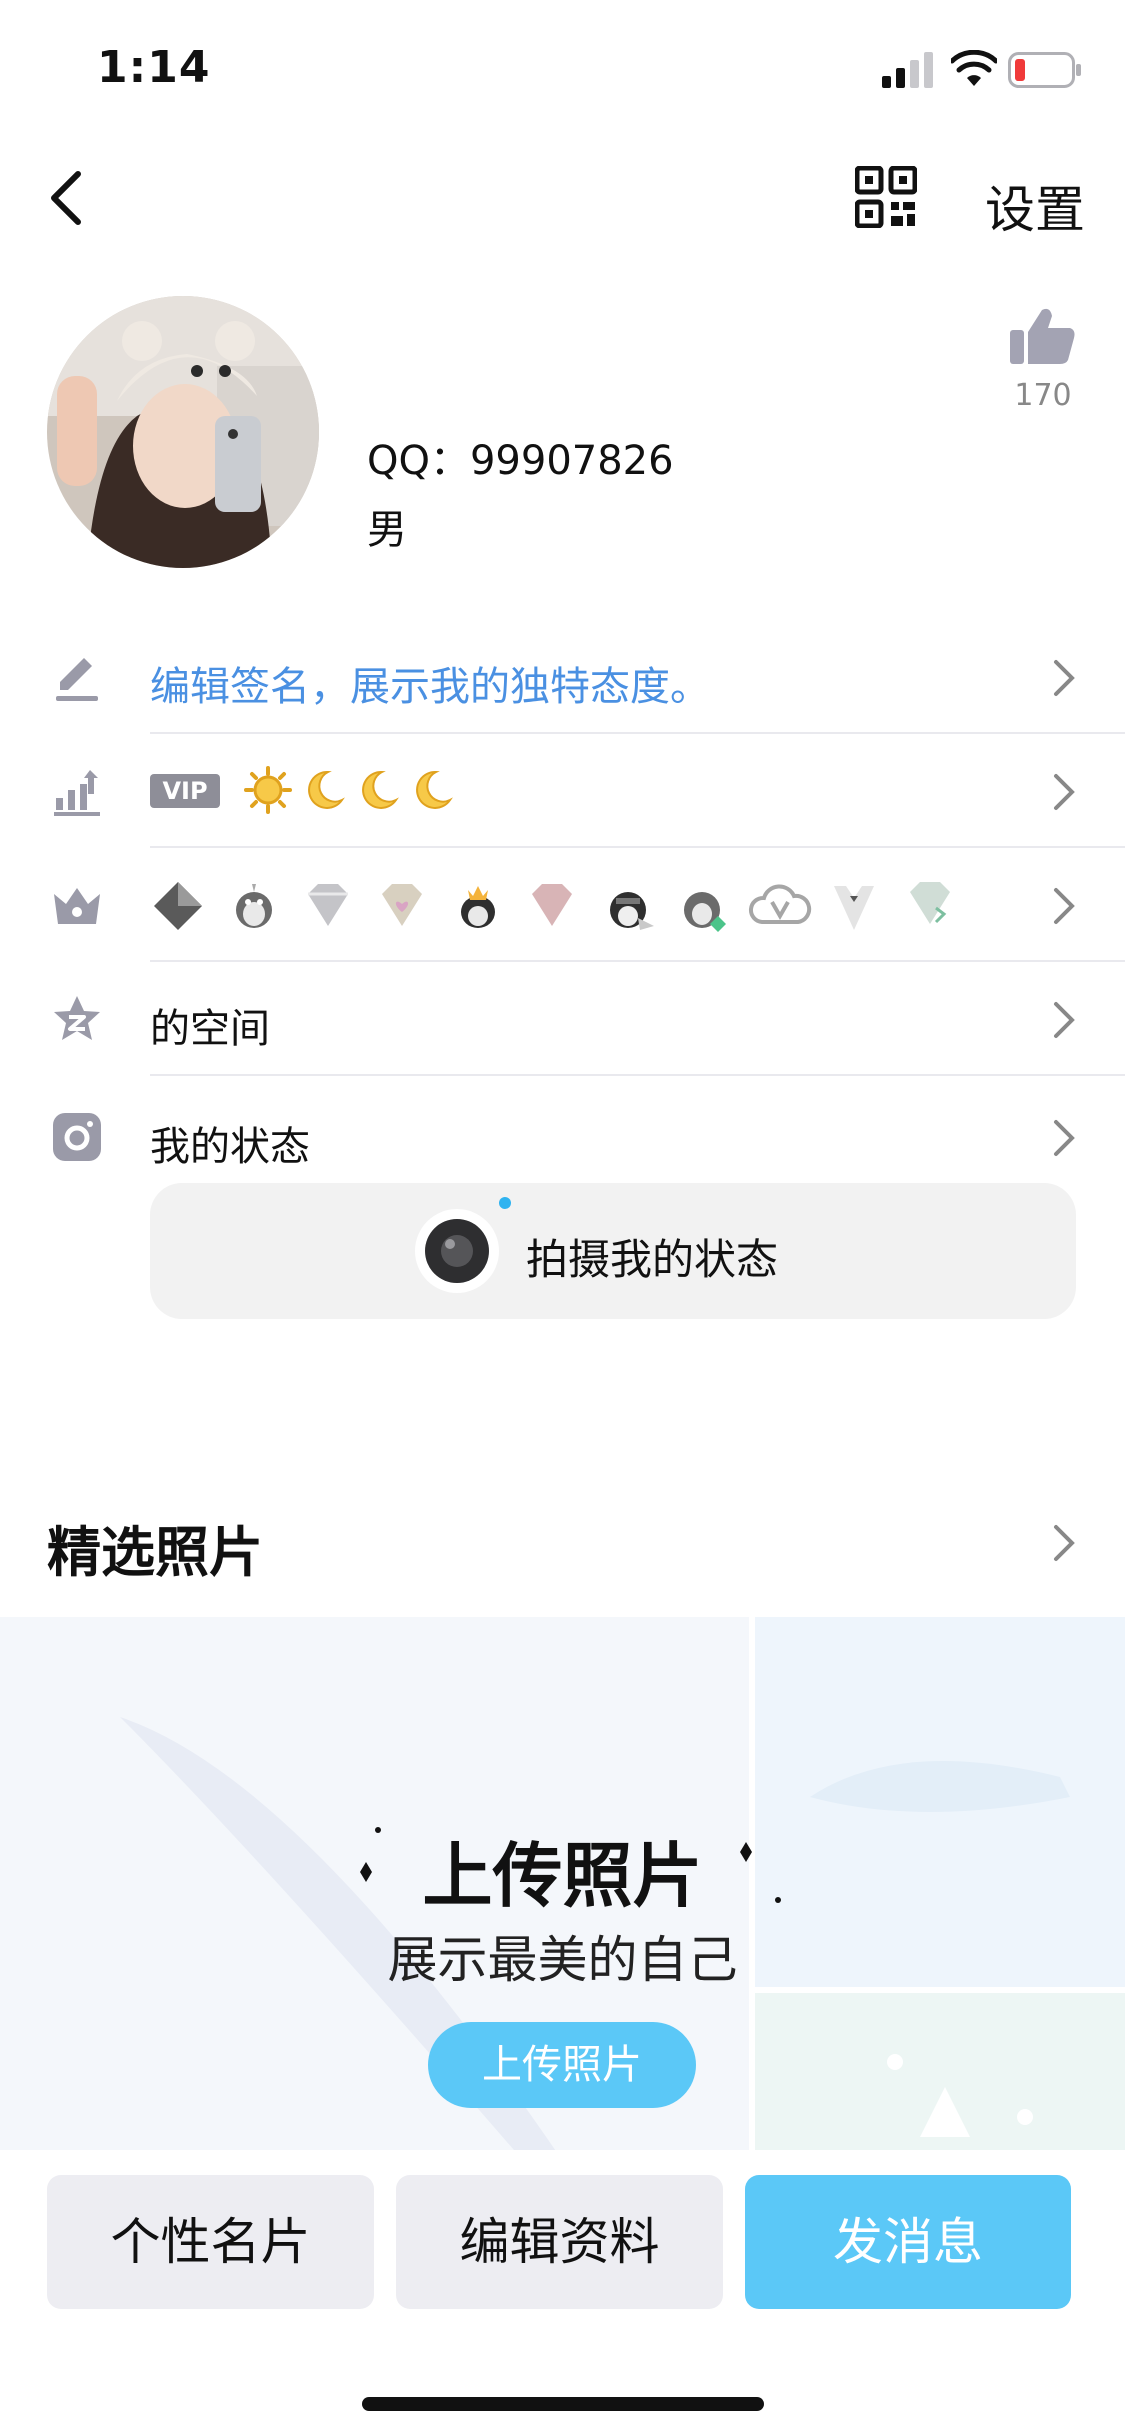  Describe the element at coordinates (155, 1547) in the screenshot. I see `featured-photos-title: 精选照片` at that location.